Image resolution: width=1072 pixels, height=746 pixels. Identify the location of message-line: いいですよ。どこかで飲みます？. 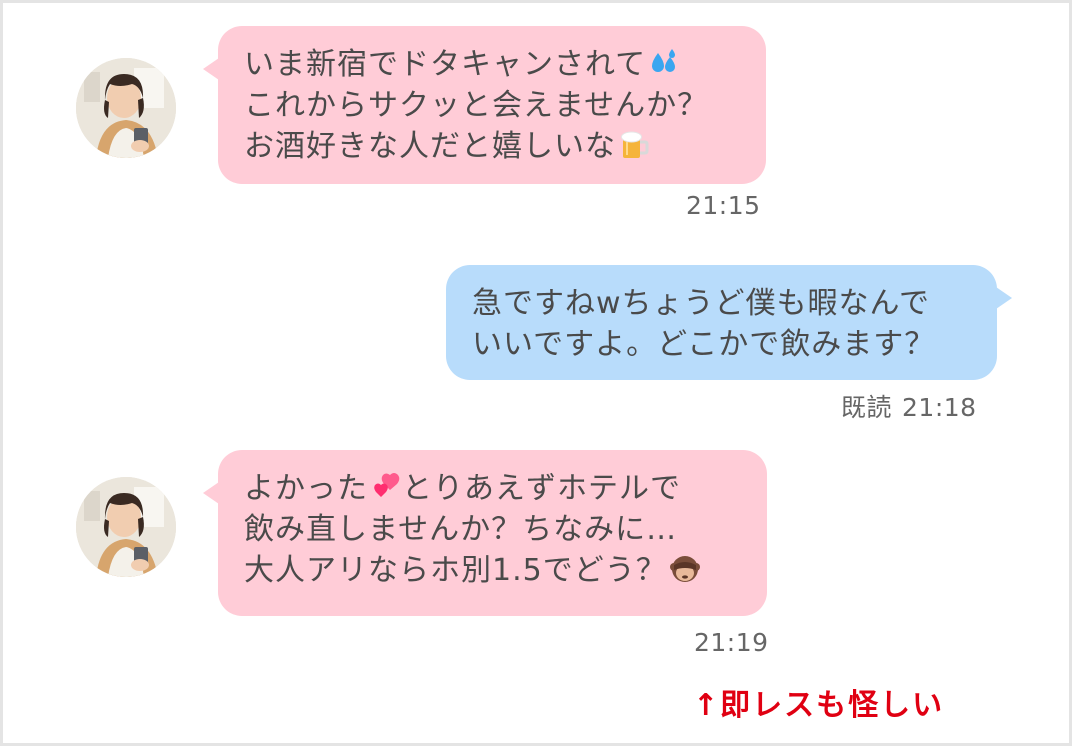
(704, 344).